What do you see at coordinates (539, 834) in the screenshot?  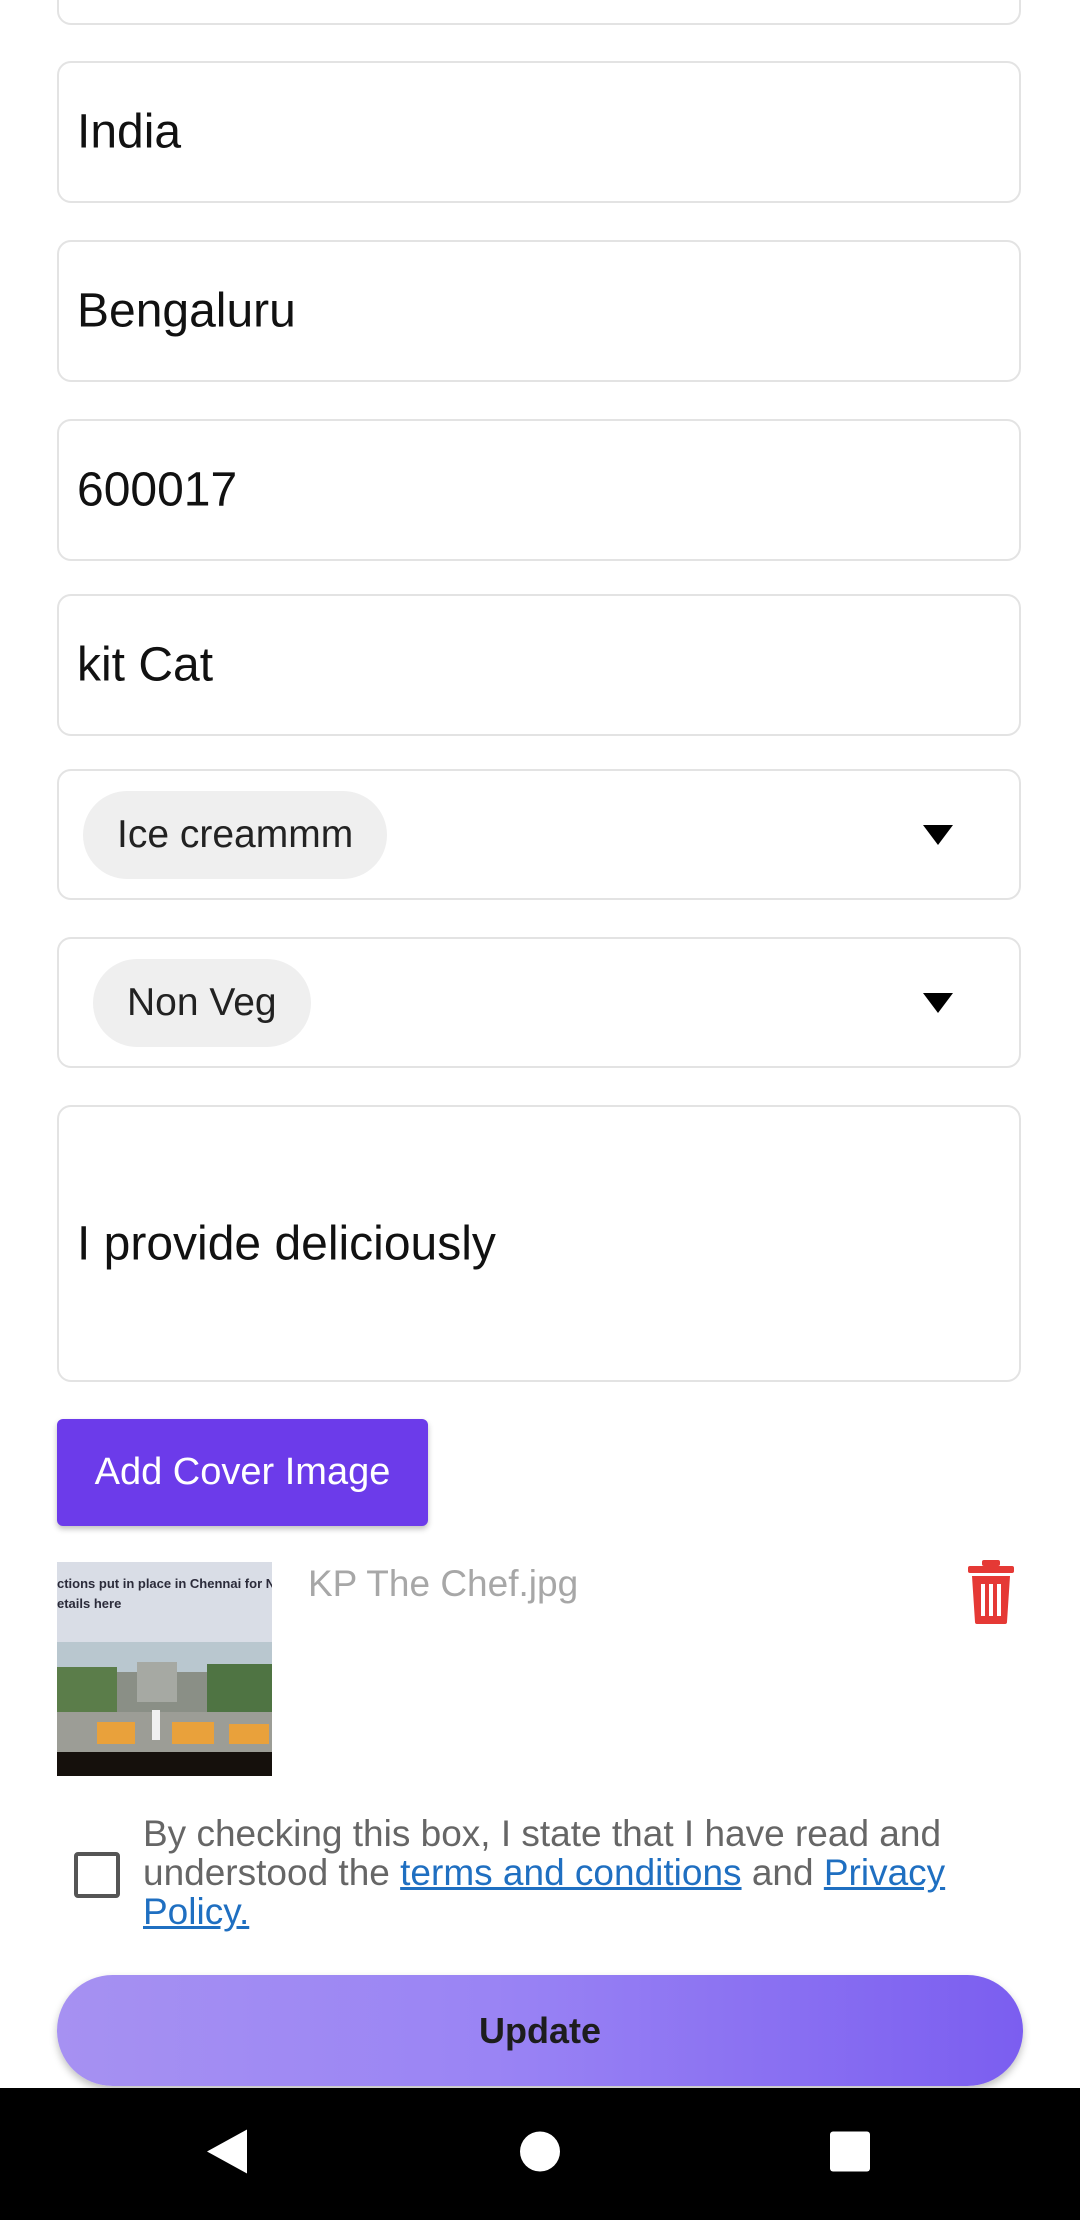 I see `cuisine-select: Ice creammm` at bounding box center [539, 834].